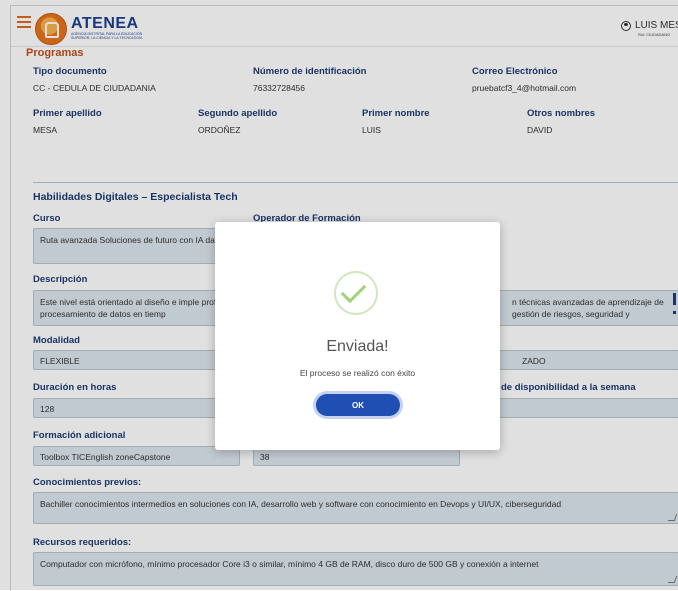  What do you see at coordinates (356, 293) in the screenshot?
I see `success-check-icon` at bounding box center [356, 293].